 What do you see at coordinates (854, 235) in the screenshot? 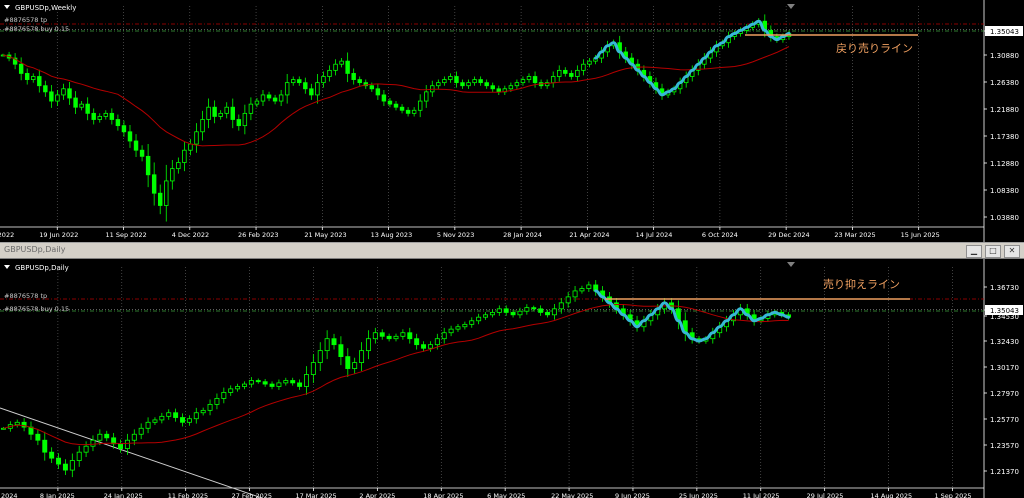
I see `date-tick-label: 23 Mar 2025` at bounding box center [854, 235].